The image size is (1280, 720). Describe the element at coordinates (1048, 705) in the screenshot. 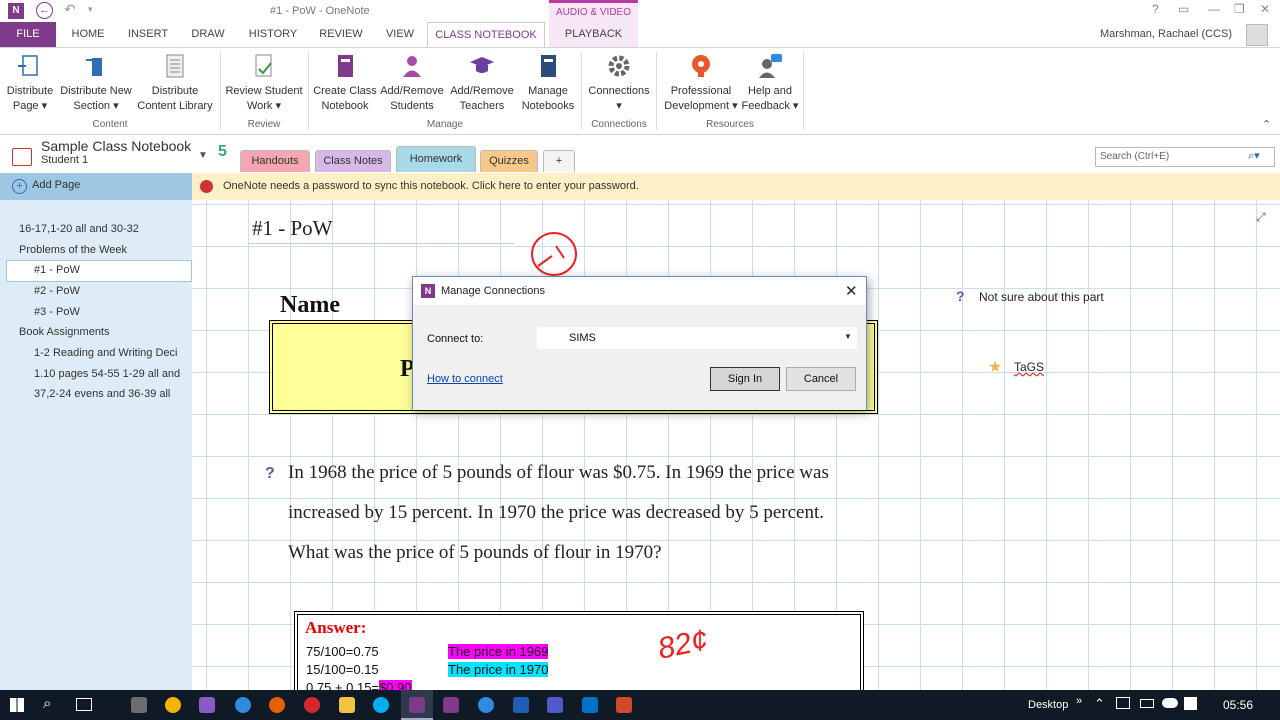

I see `desktop-label: Desktop` at that location.